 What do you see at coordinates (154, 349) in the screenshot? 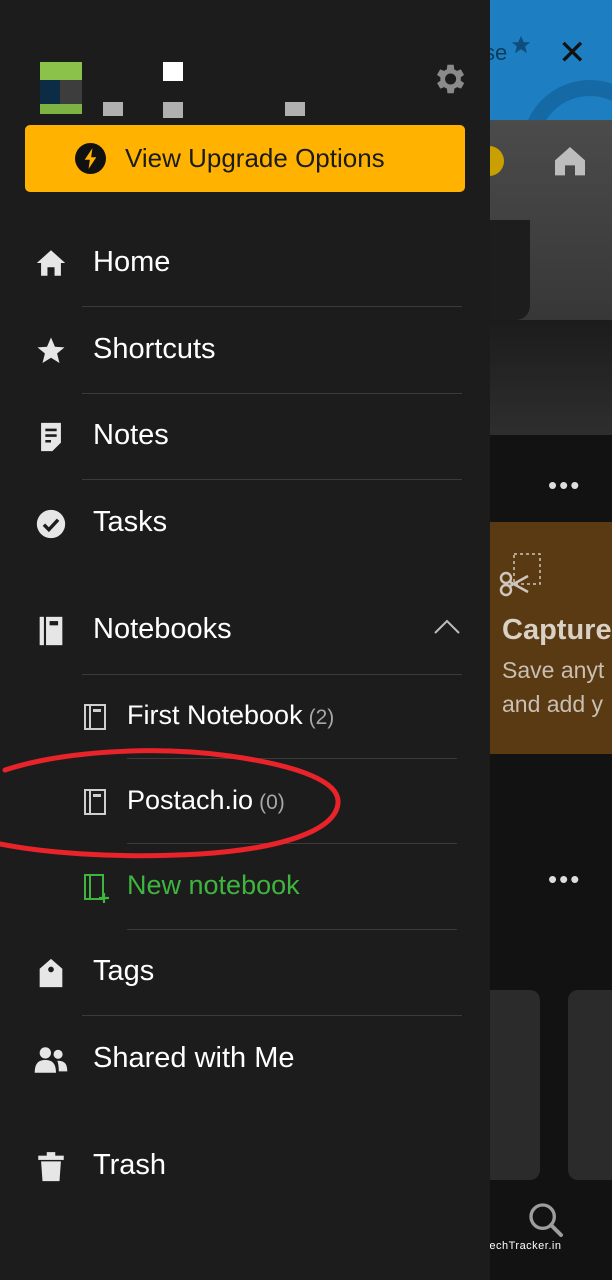
I see `nav-label-shortcuts: Shortcuts` at bounding box center [154, 349].